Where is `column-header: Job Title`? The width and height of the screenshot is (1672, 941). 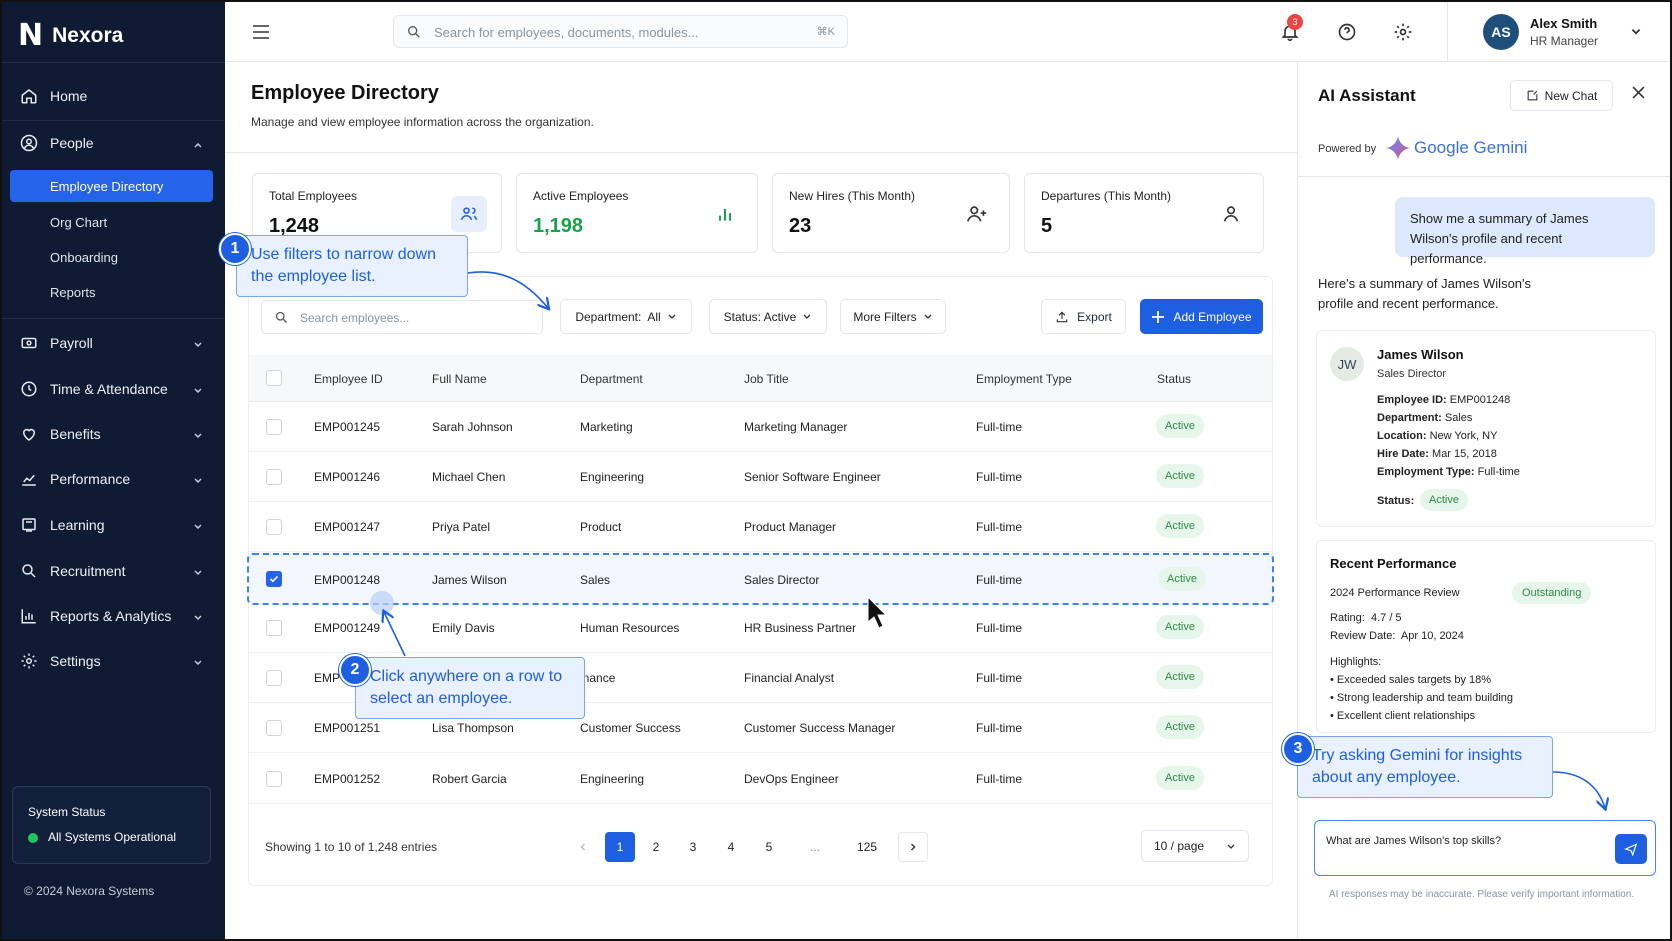 column-header: Job Title is located at coordinates (766, 379).